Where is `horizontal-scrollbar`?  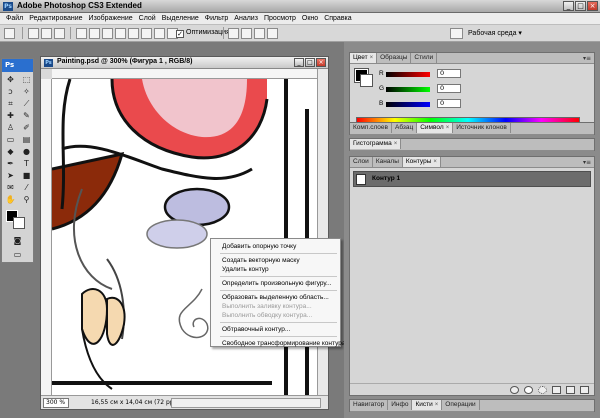 horizontal-scrollbar is located at coordinates (246, 403).